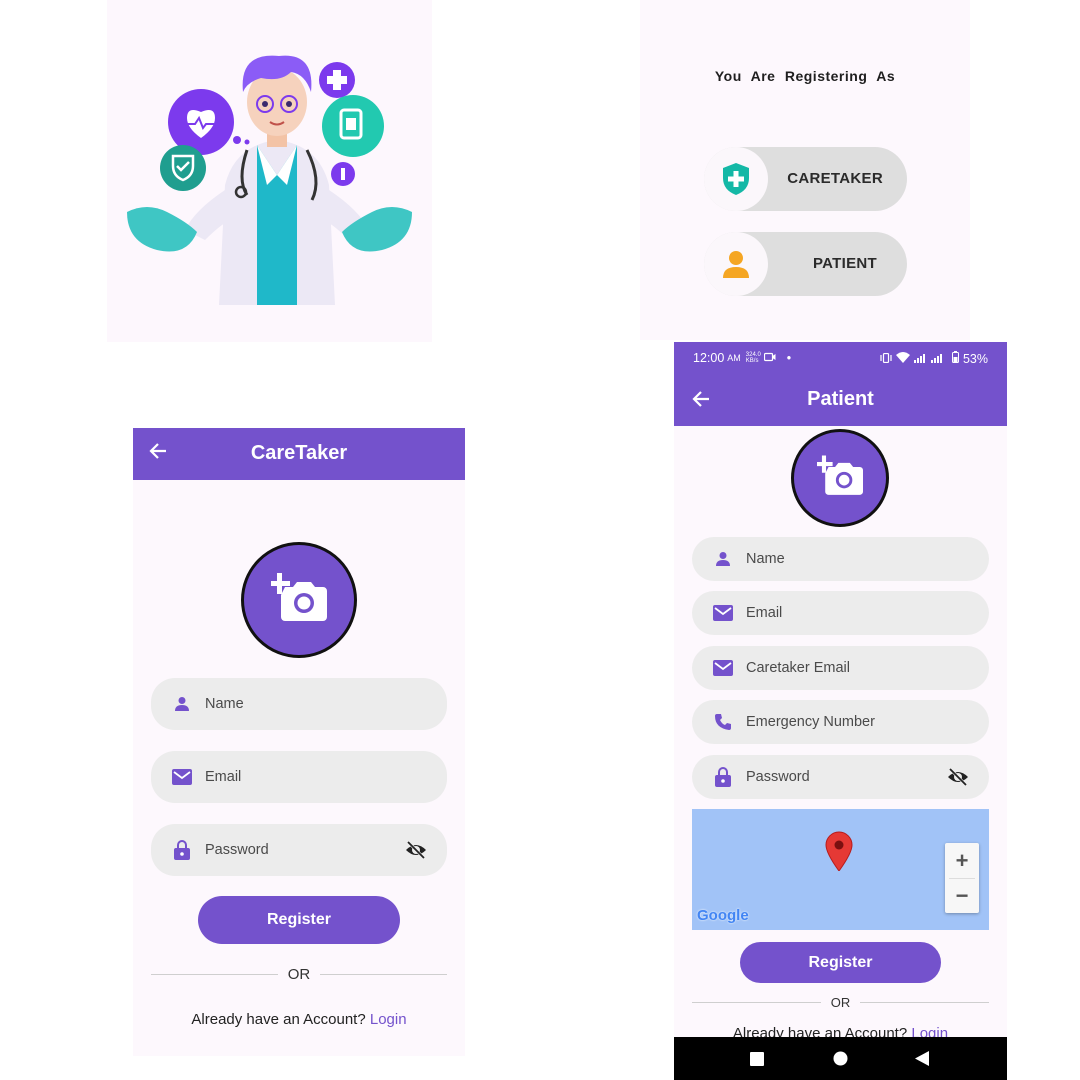 The width and height of the screenshot is (1080, 1080). What do you see at coordinates (269, 171) in the screenshot?
I see `doctor-illustration` at bounding box center [269, 171].